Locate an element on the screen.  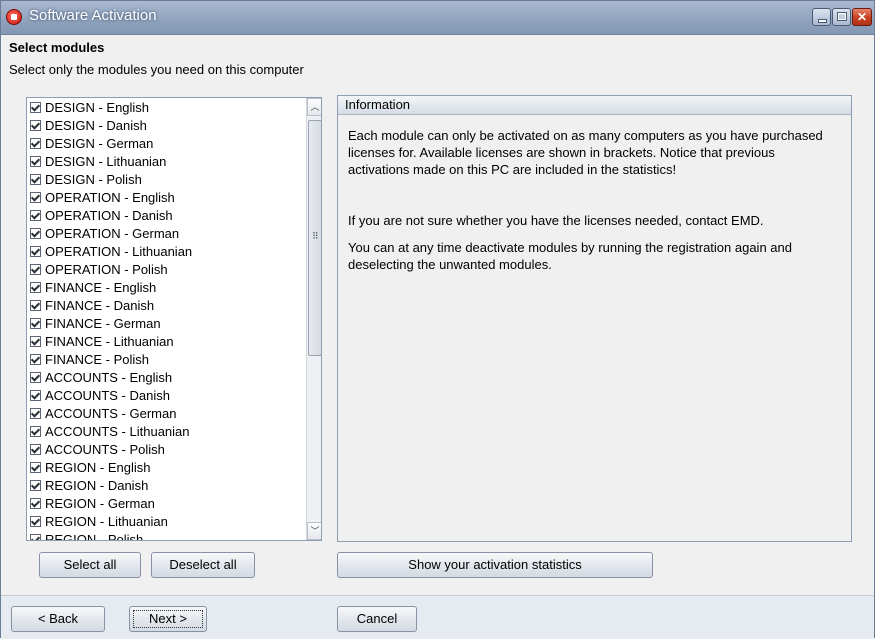
list-item: DESIGN - Danish is located at coordinates (164, 125).